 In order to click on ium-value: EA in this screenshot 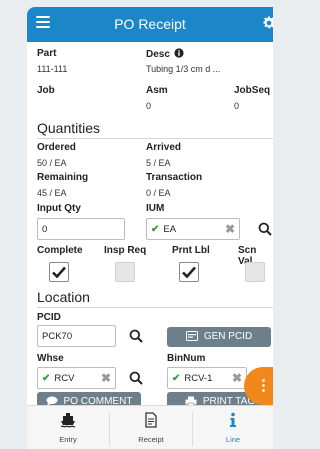, I will do `click(170, 229)`.